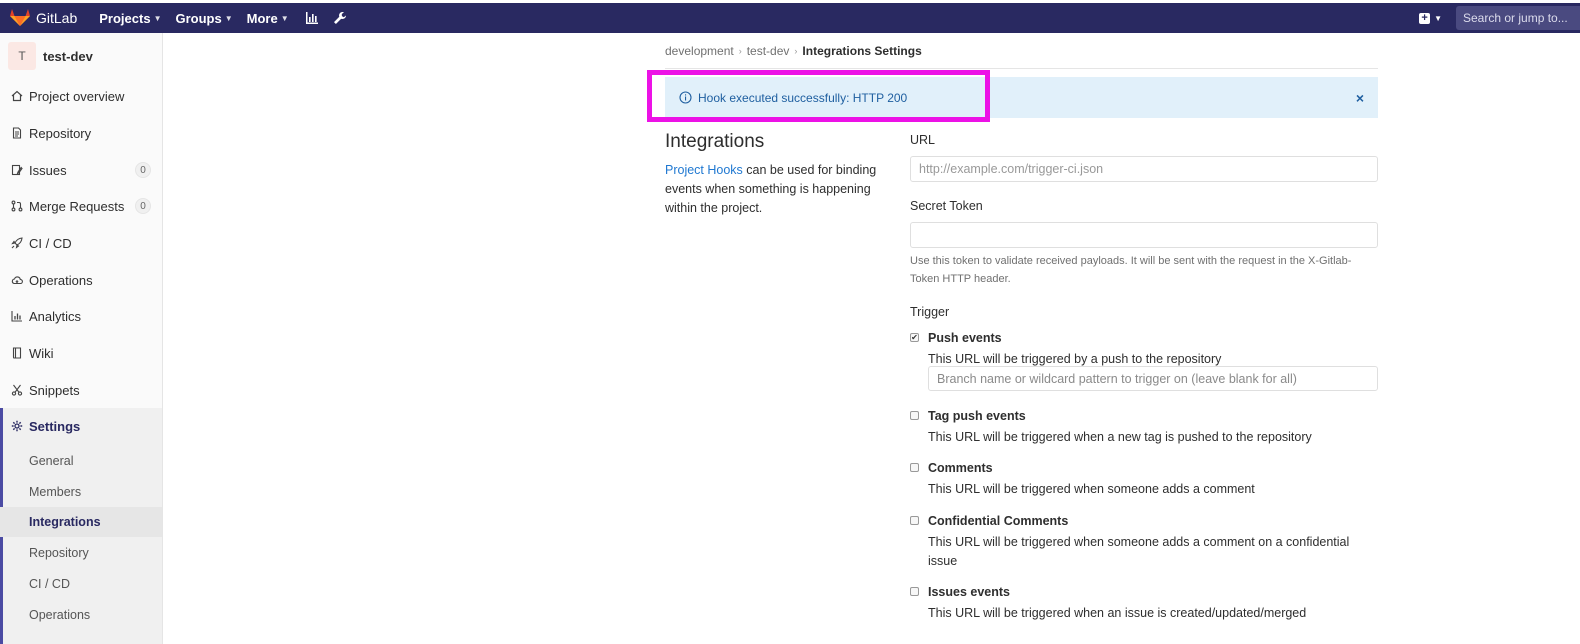  What do you see at coordinates (41, 353) in the screenshot?
I see `sidebar-item-label: Wiki` at bounding box center [41, 353].